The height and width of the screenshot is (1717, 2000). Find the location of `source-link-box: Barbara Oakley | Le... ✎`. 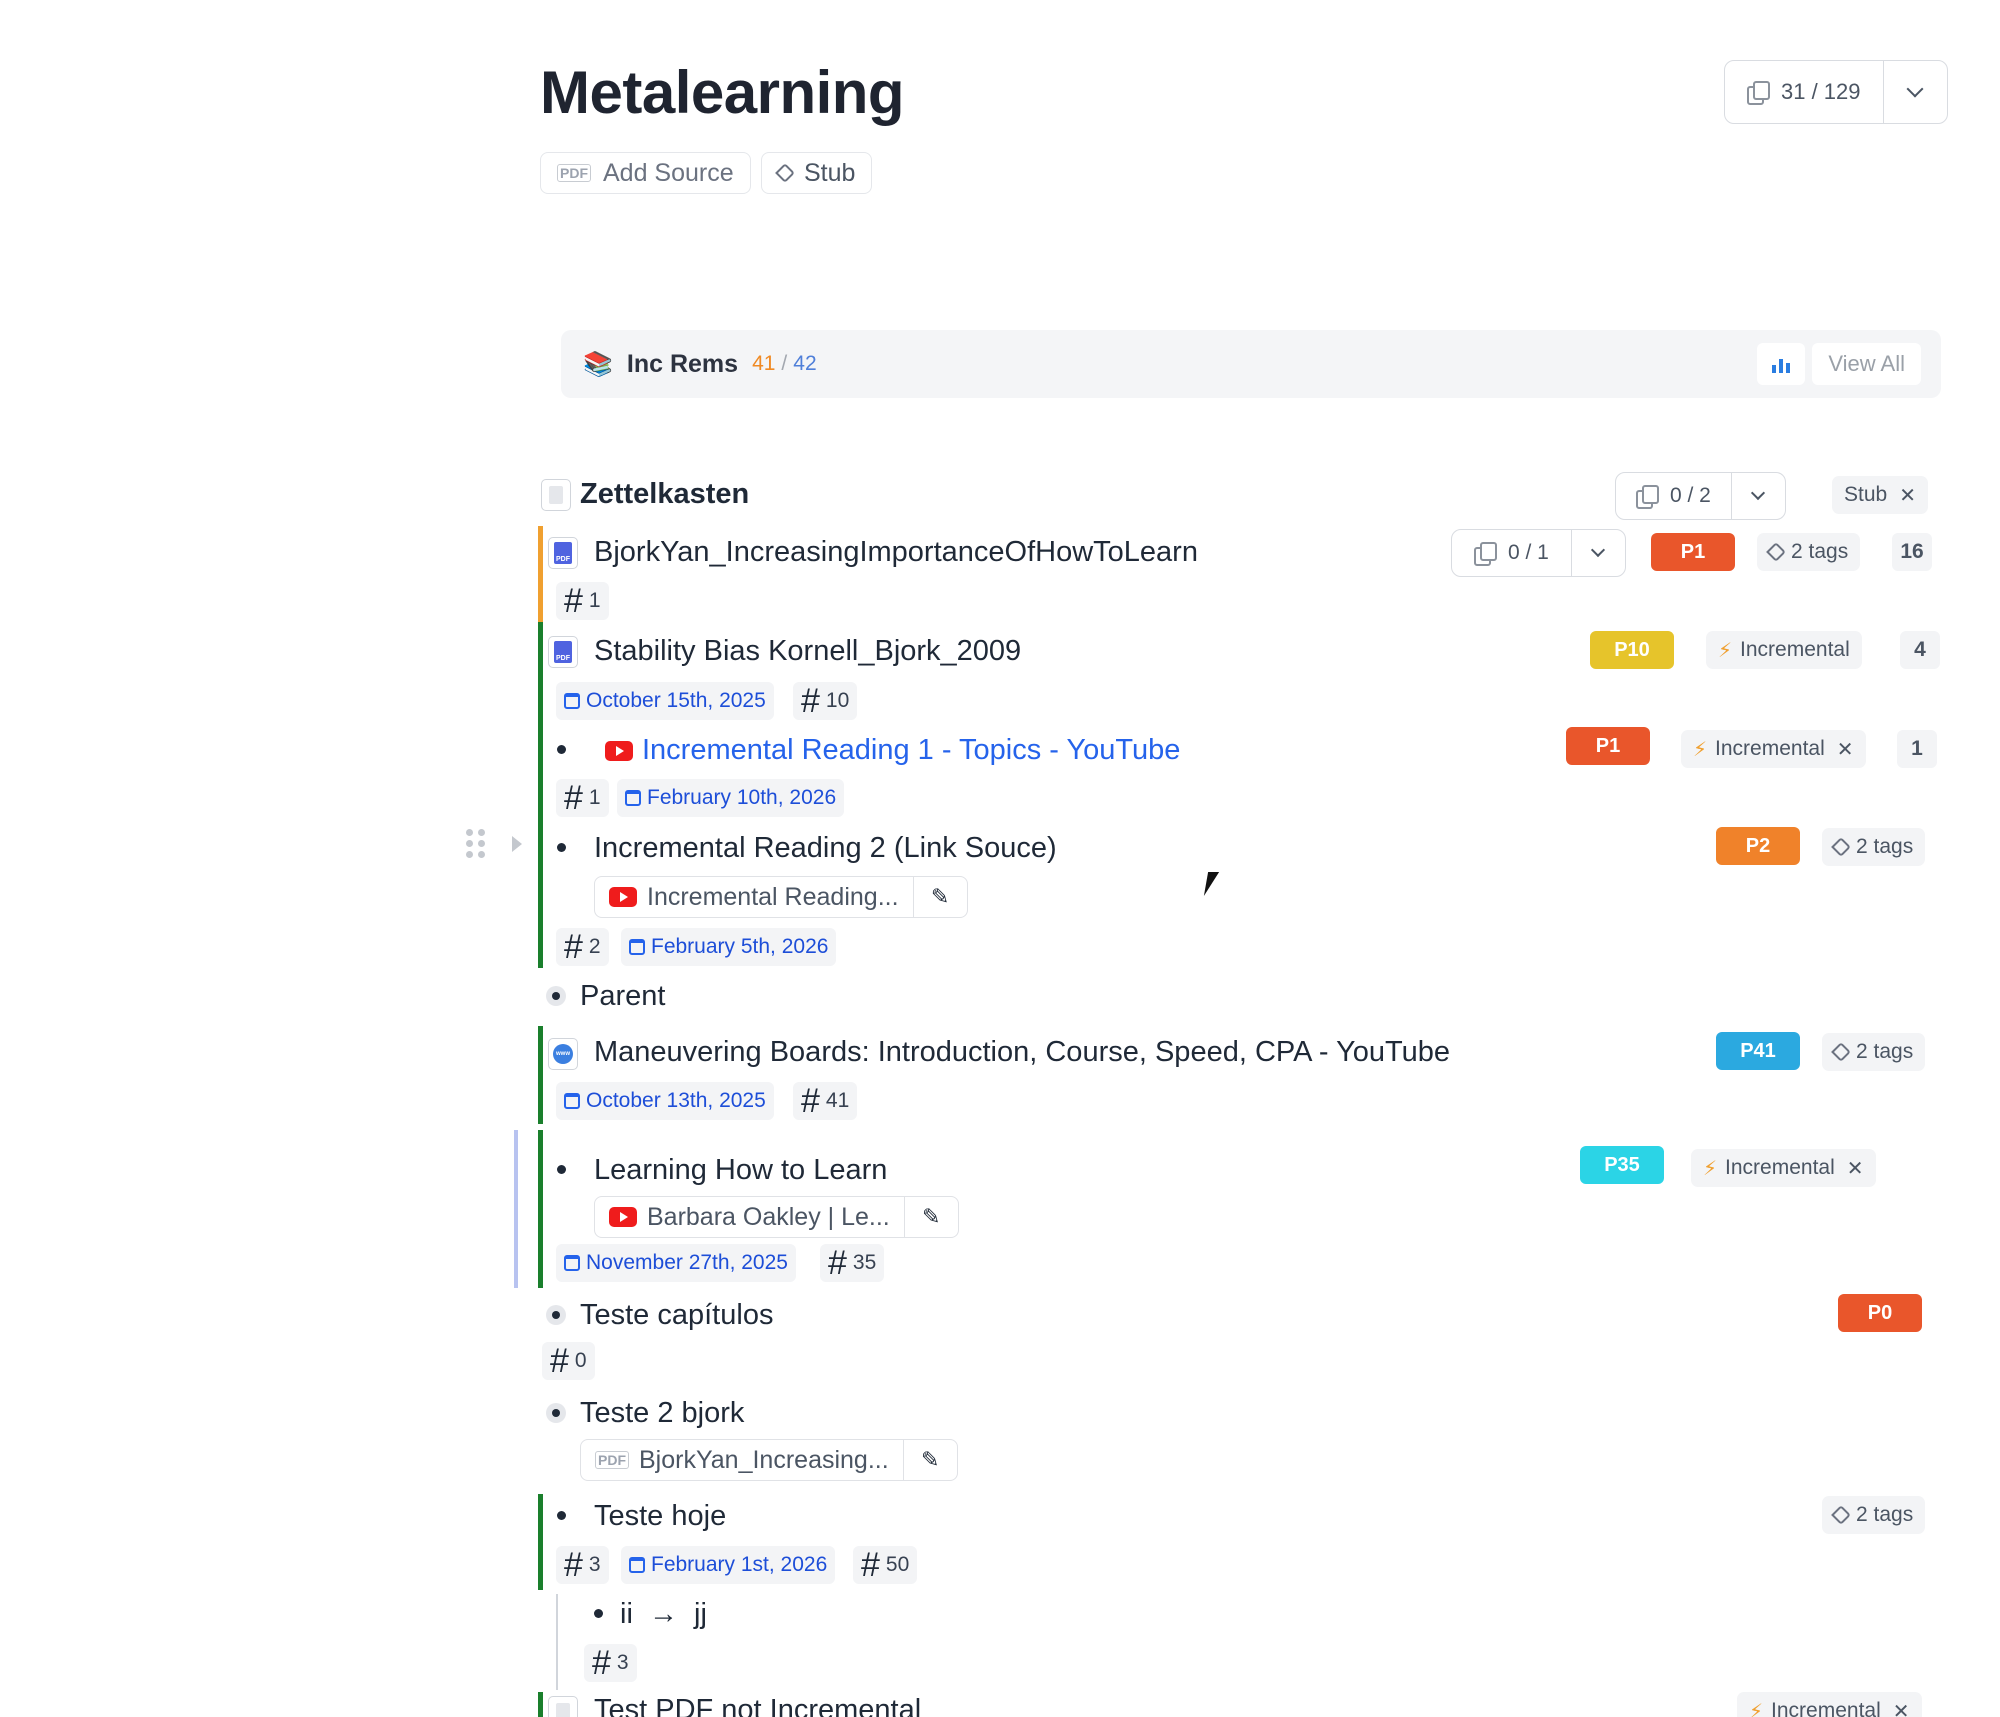

source-link-box: Barbara Oakley | Le... ✎ is located at coordinates (776, 1217).